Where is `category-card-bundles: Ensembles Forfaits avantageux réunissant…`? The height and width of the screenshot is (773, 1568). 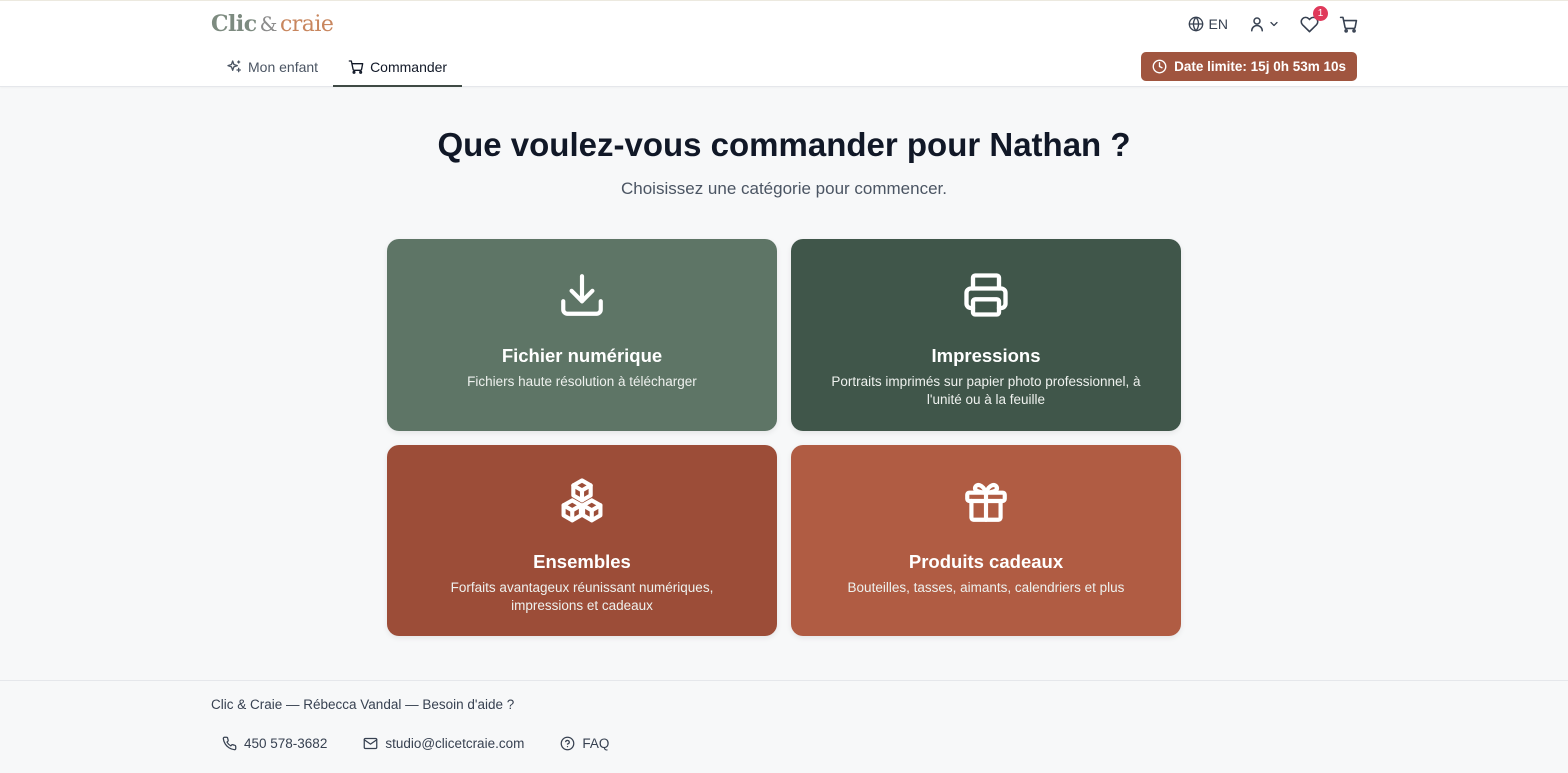
category-card-bundles: Ensembles Forfaits avantageux réunissant… is located at coordinates (582, 540).